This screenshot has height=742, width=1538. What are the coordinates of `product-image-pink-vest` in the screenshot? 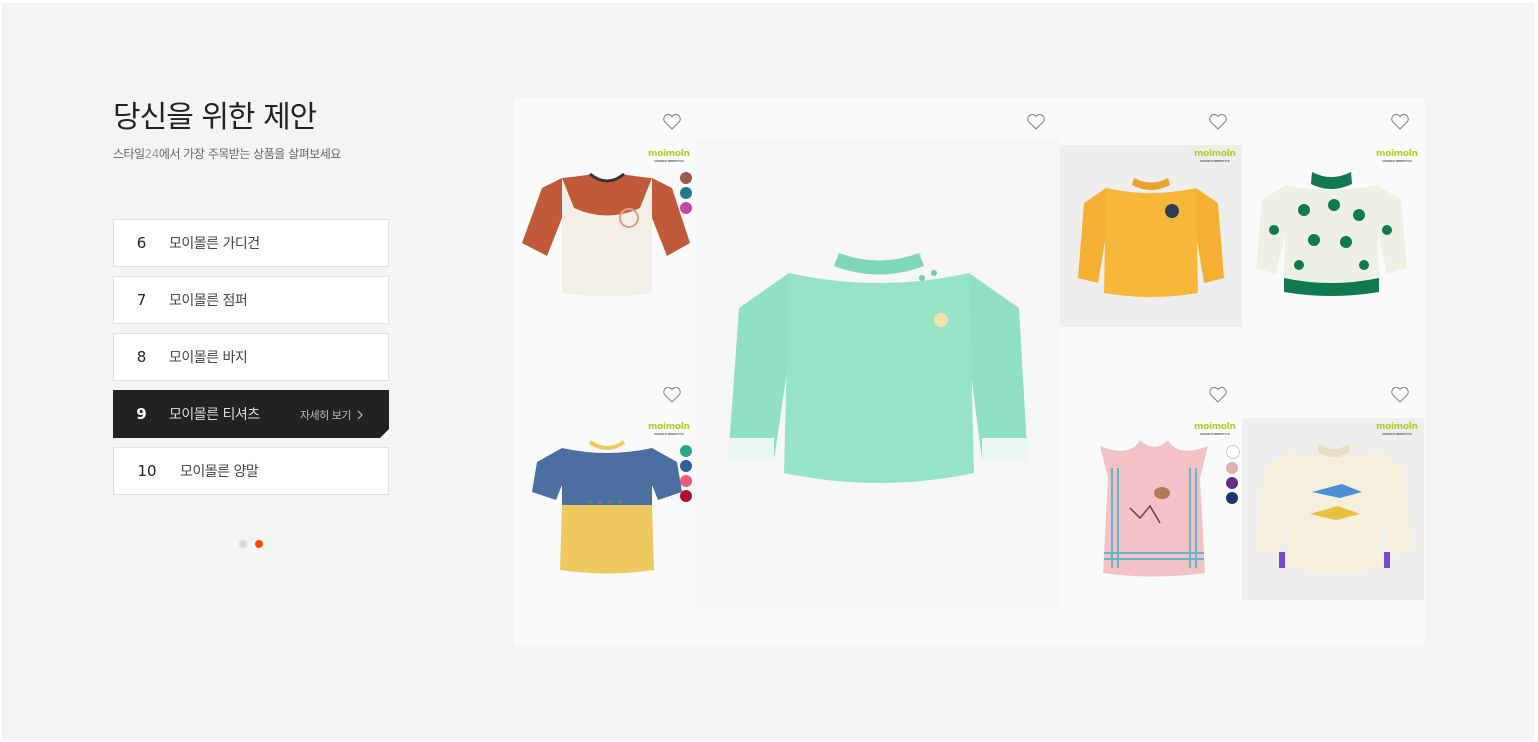 It's located at (1154, 508).